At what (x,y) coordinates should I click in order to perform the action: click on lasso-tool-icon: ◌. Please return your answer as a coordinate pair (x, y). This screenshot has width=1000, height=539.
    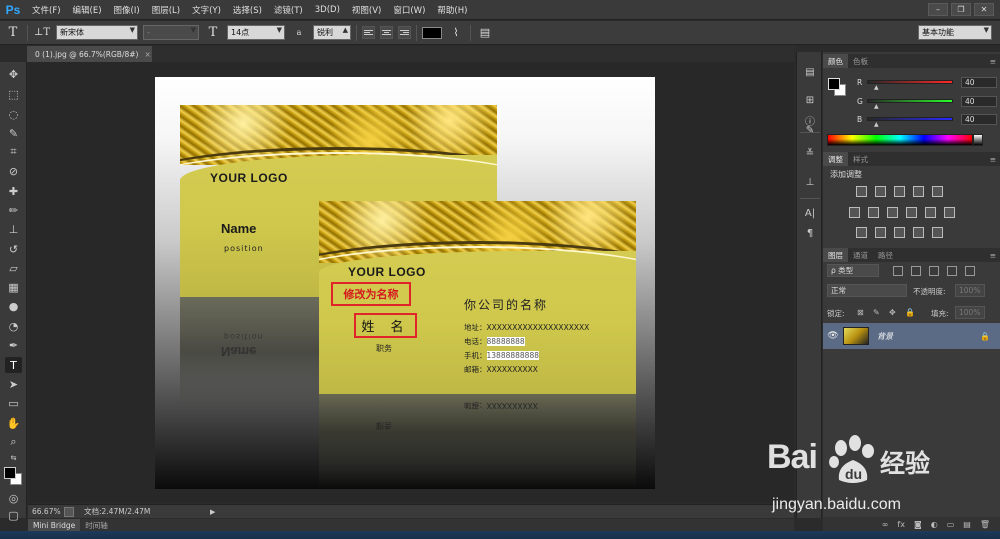
    Looking at the image, I should click on (13, 114).